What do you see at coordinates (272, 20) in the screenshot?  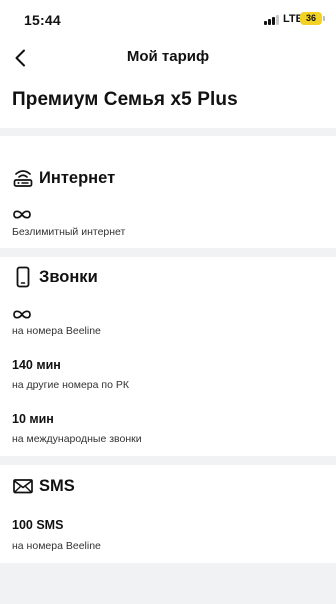 I see `signal-icon` at bounding box center [272, 20].